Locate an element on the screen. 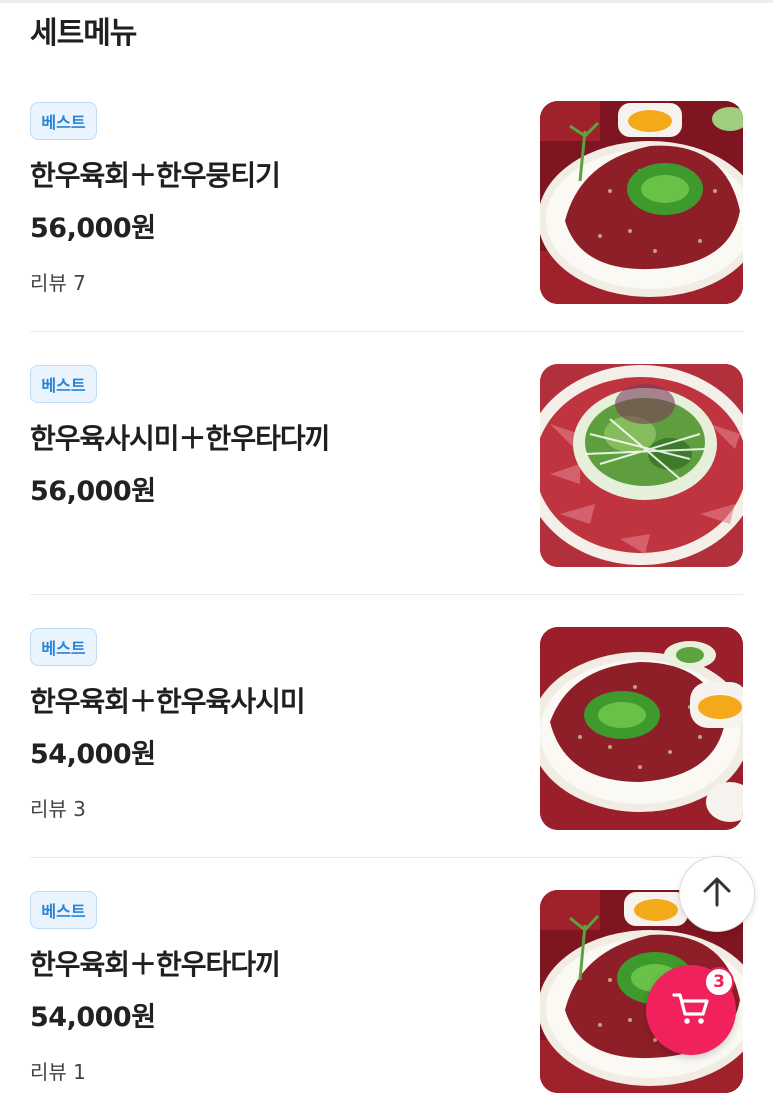  scroll-to-top-button is located at coordinates (717, 894).